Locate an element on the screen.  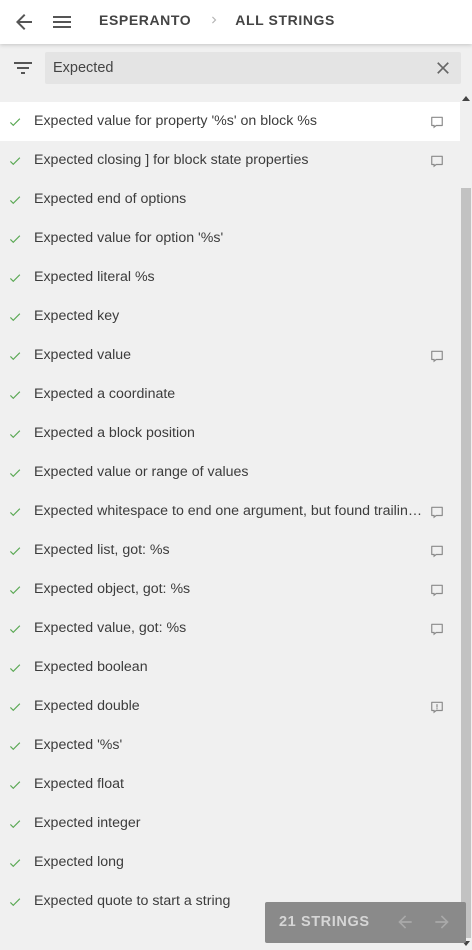
search-field is located at coordinates (253, 68).